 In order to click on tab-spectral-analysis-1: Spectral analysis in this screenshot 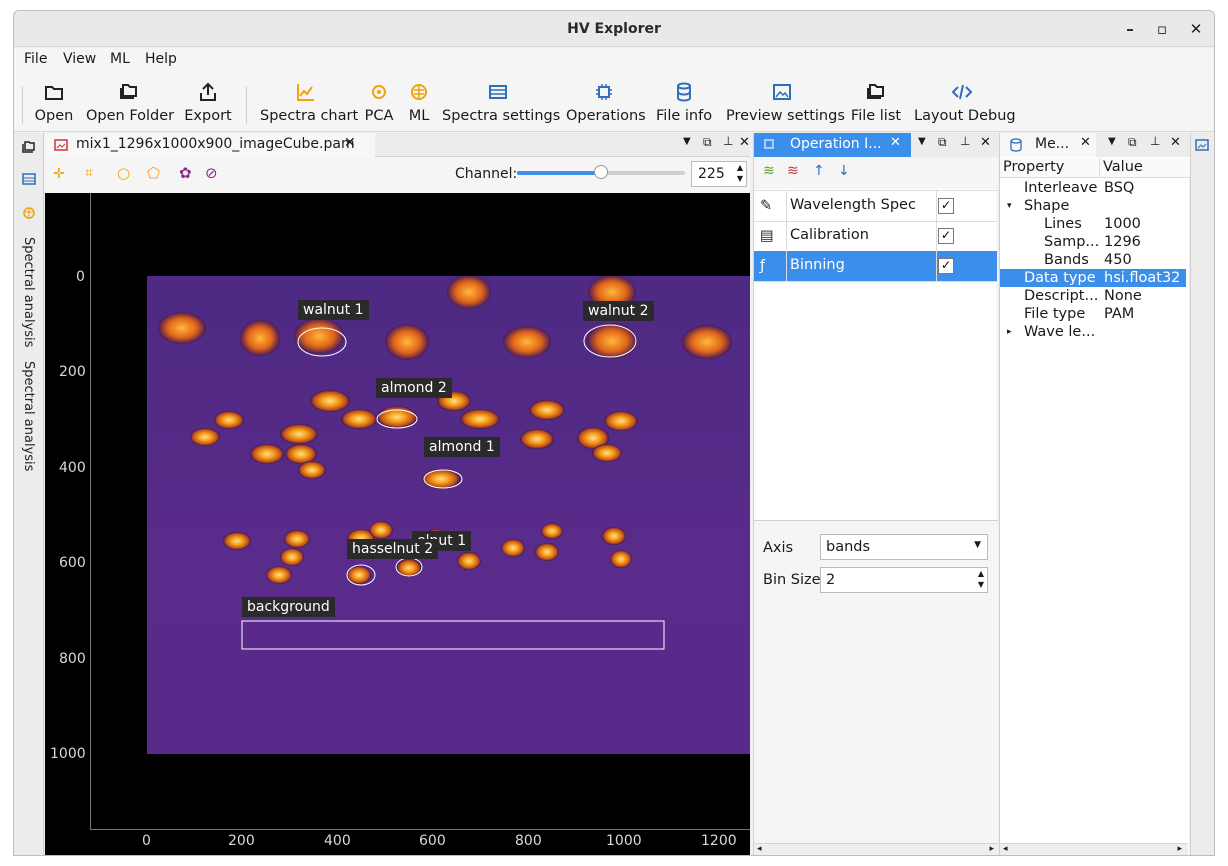, I will do `click(28, 292)`.